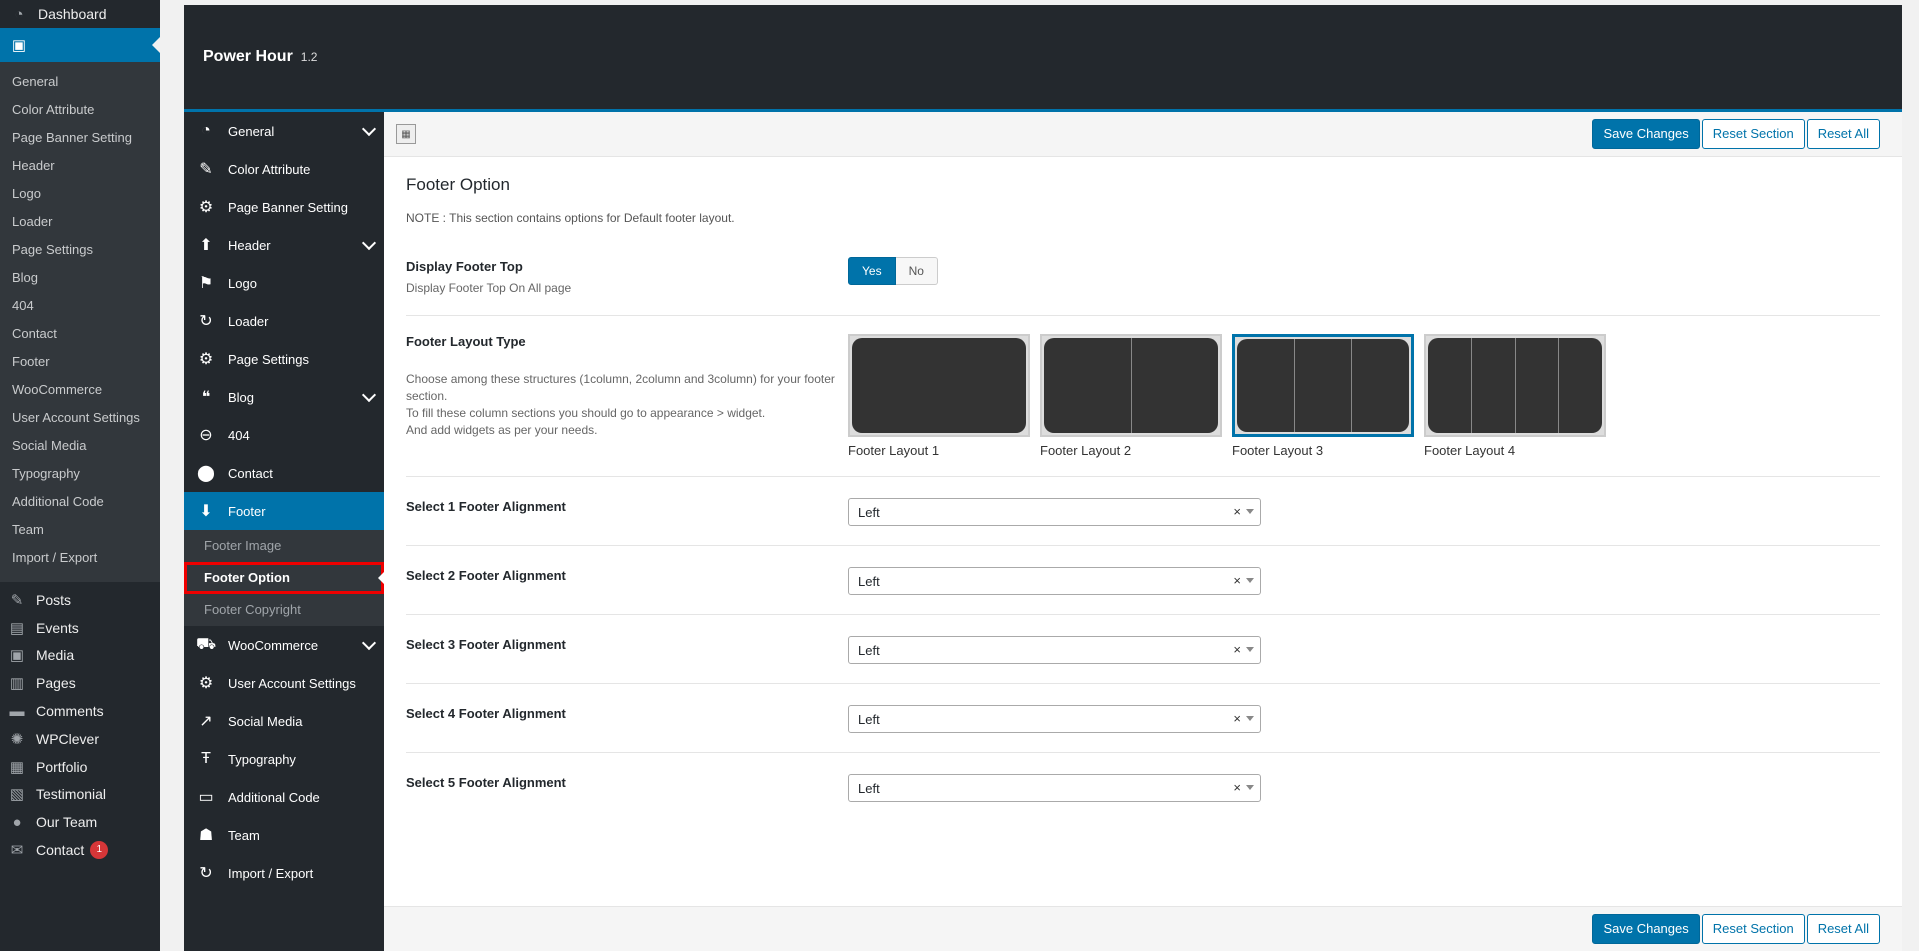 This screenshot has width=1919, height=951. Describe the element at coordinates (284, 283) in the screenshot. I see `panel-menu-item: ⚑ Logo` at that location.